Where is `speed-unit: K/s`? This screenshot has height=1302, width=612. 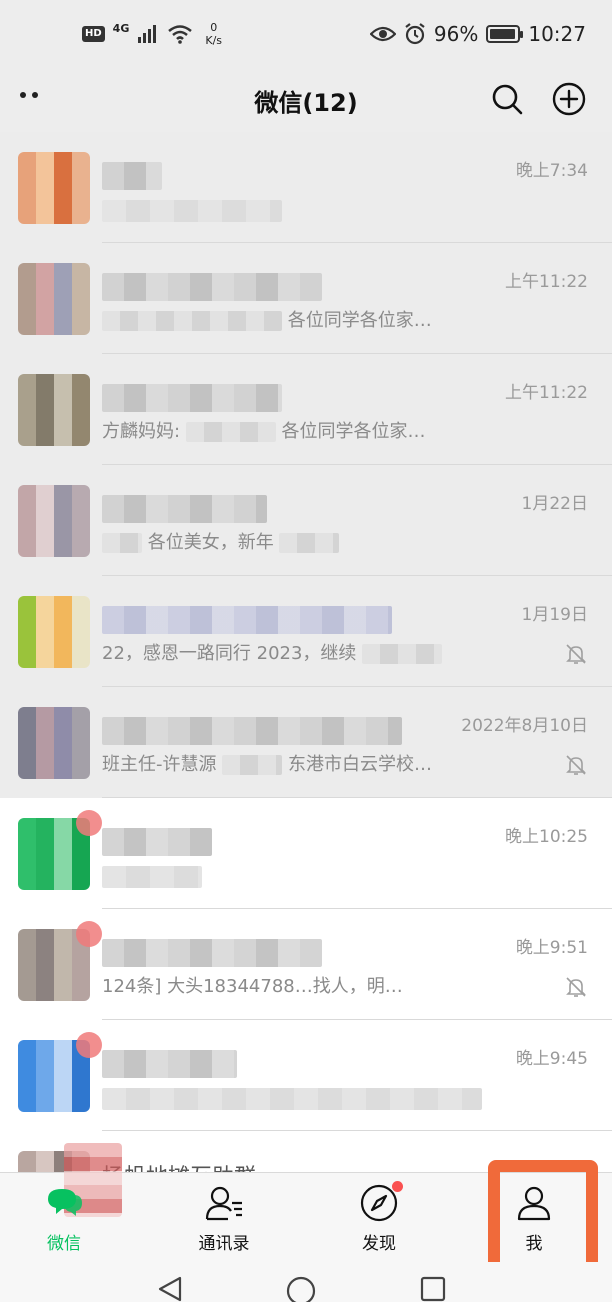
speed-unit: K/s is located at coordinates (214, 40).